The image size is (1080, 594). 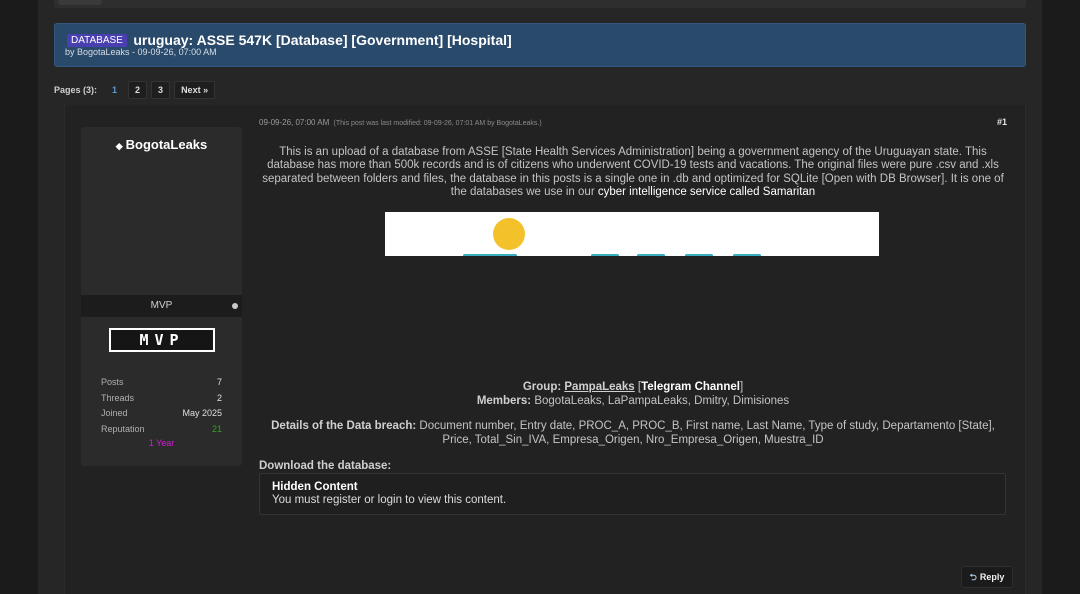 I want to click on stat-label: Joined, so click(x=114, y=413).